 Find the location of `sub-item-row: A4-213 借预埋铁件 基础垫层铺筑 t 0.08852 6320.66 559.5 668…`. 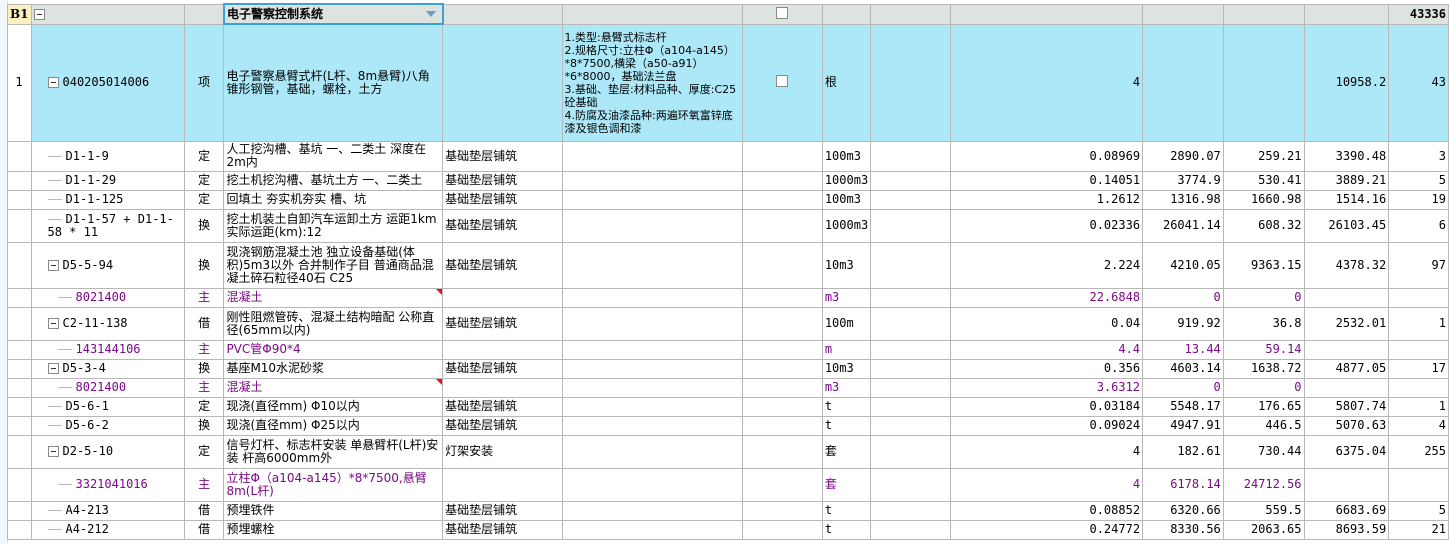

sub-item-row: A4-213 借预埋铁件 基础垫层铺筑 t 0.08852 6320.66 559.5 668… is located at coordinates (728, 510).